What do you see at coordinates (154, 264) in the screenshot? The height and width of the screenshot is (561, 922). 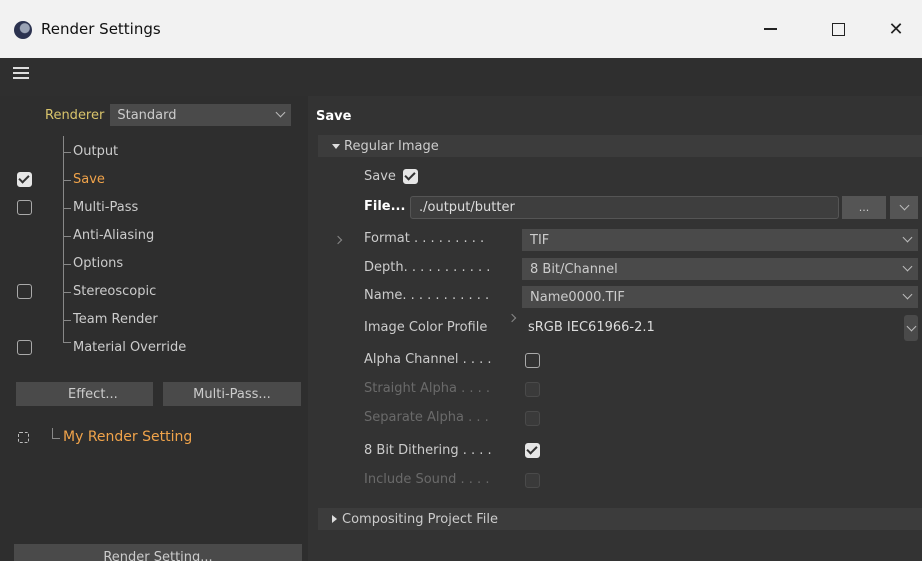 I see `sidebar-item-options: Options` at bounding box center [154, 264].